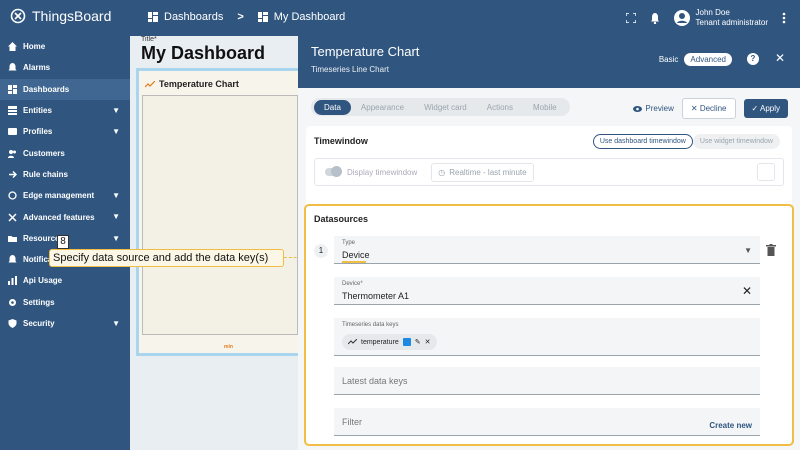 The width and height of the screenshot is (800, 450). I want to click on fullscreen-icon, so click(630, 18).